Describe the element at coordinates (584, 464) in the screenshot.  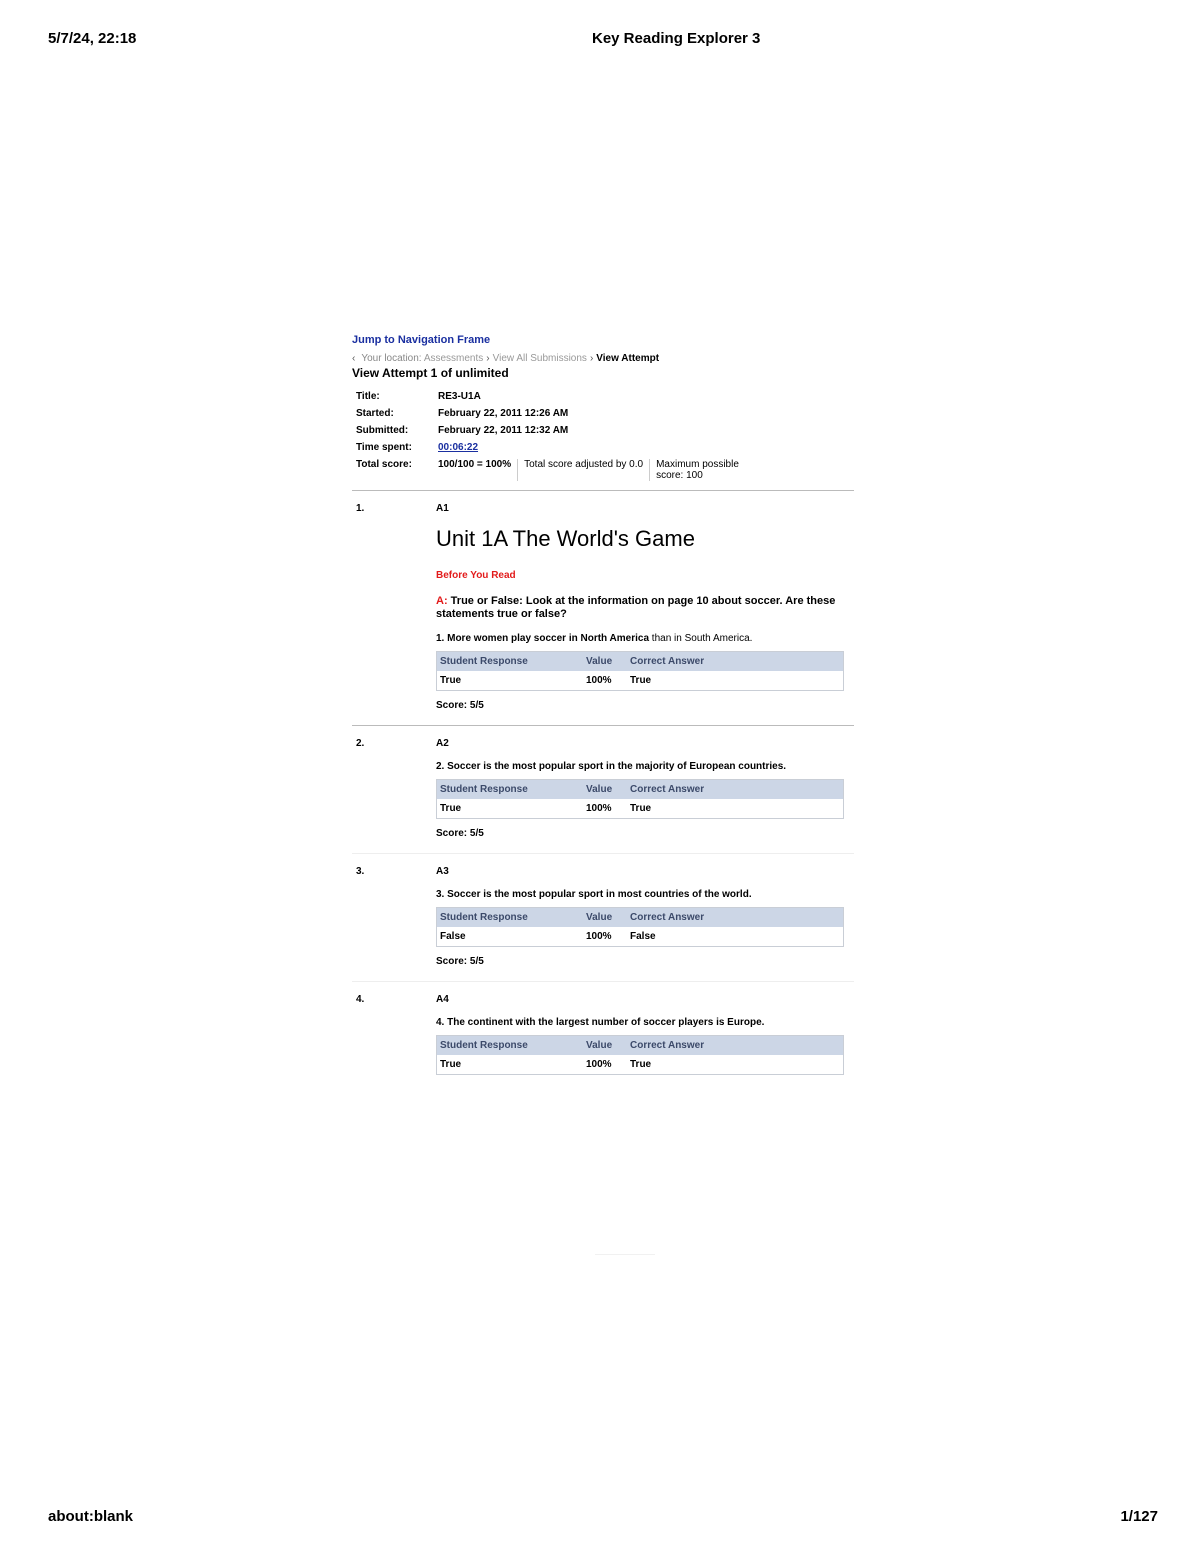
I see `score-adjusted-text: Total score adjusted by 0.0` at that location.